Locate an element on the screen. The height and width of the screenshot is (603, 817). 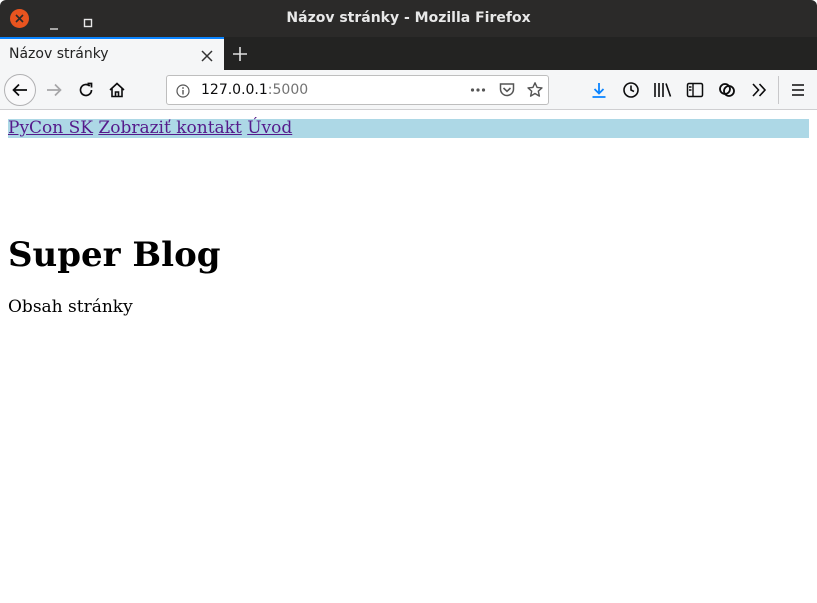
plus-icon is located at coordinates (240, 54).